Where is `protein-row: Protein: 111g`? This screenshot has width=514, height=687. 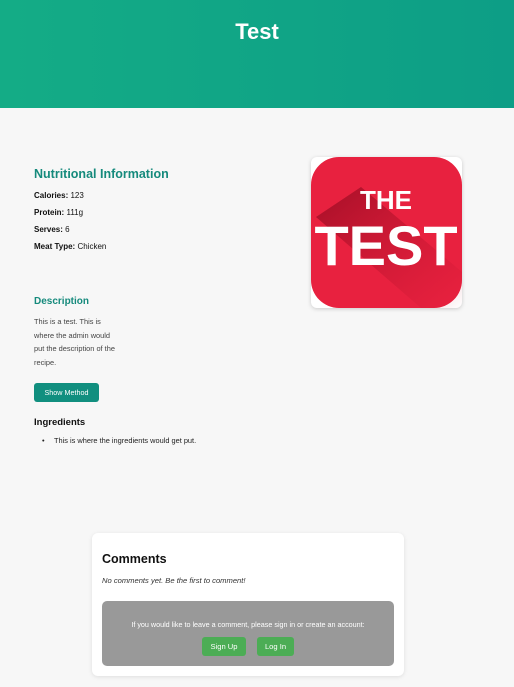 protein-row: Protein: 111g is located at coordinates (58, 212).